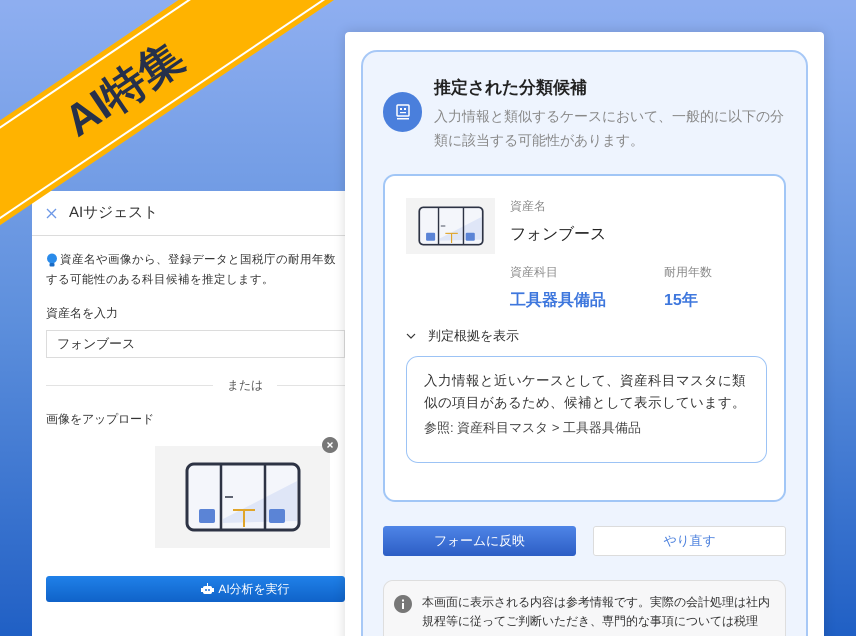  I want to click on reference-text: 参照: 資産科目マスタ > 工具器具備品, so click(533, 427).